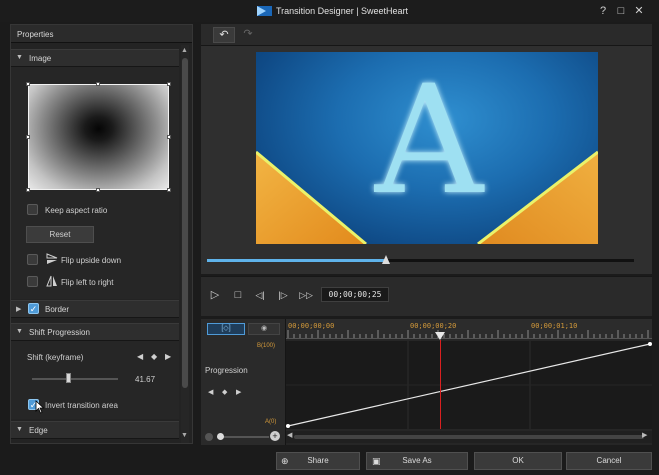 This screenshot has width=659, height=475. What do you see at coordinates (266, 346) in the screenshot?
I see `y-axis-max-label: B(100)` at bounding box center [266, 346].